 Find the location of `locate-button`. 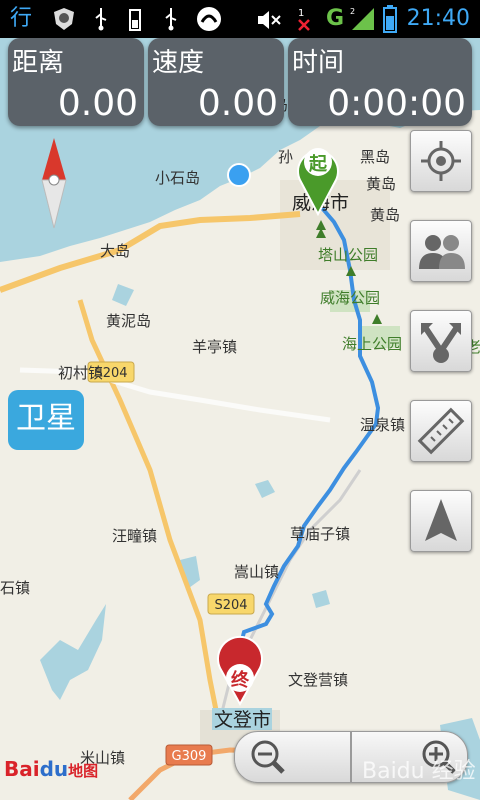

locate-button is located at coordinates (441, 161).